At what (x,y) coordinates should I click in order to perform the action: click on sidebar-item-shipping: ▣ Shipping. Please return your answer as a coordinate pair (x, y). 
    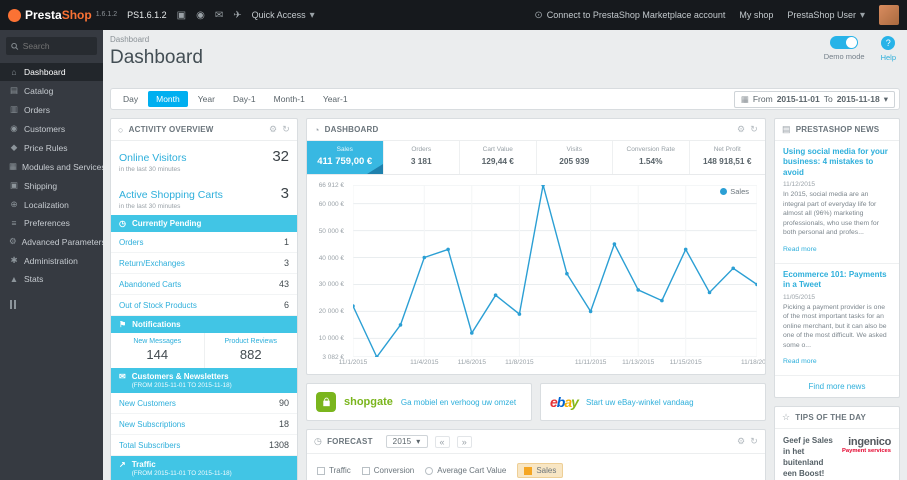
    Looking at the image, I should click on (51, 185).